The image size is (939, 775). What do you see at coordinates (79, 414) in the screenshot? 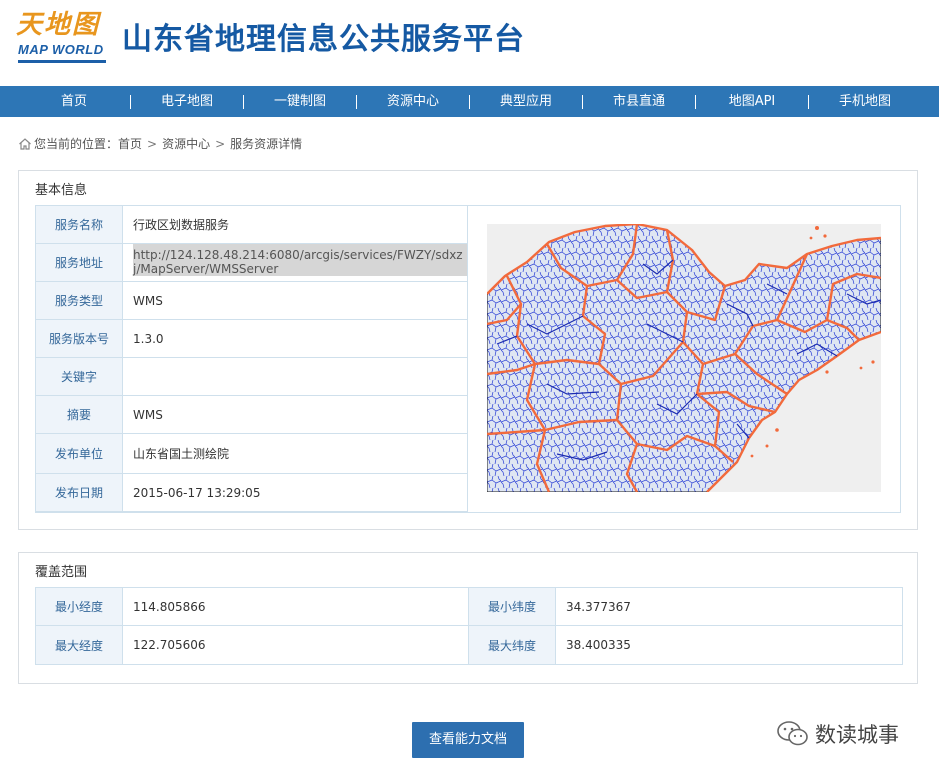
I see `abstract-label: 摘要` at bounding box center [79, 414].